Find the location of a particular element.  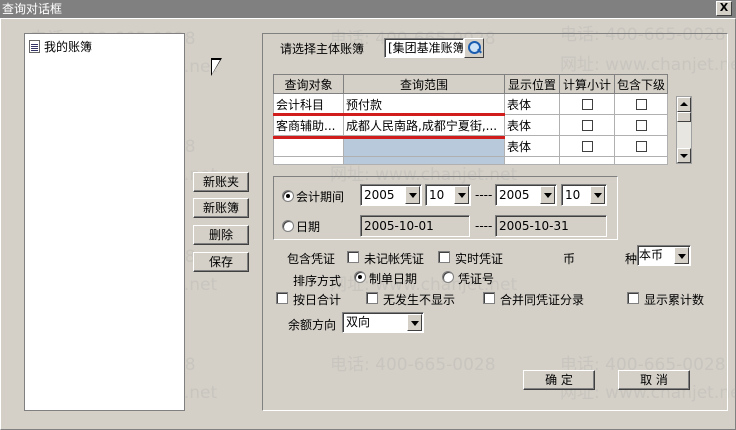

column-header-object: 查询对象 is located at coordinates (308, 84).